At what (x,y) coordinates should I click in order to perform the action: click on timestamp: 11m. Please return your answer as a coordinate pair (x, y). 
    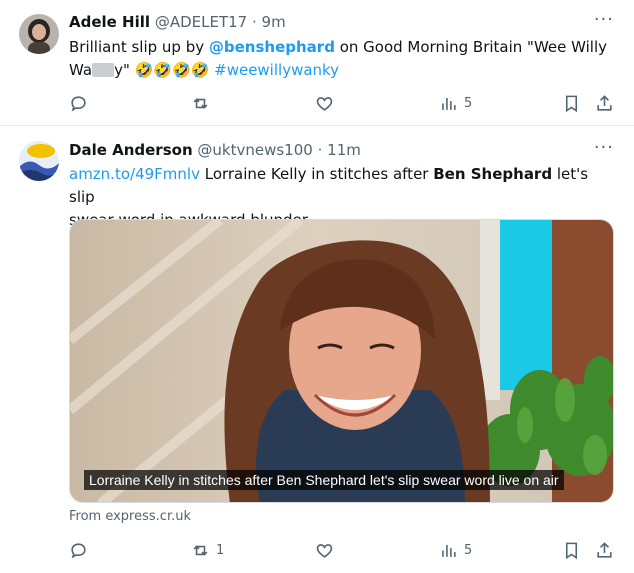
    Looking at the image, I should click on (344, 150).